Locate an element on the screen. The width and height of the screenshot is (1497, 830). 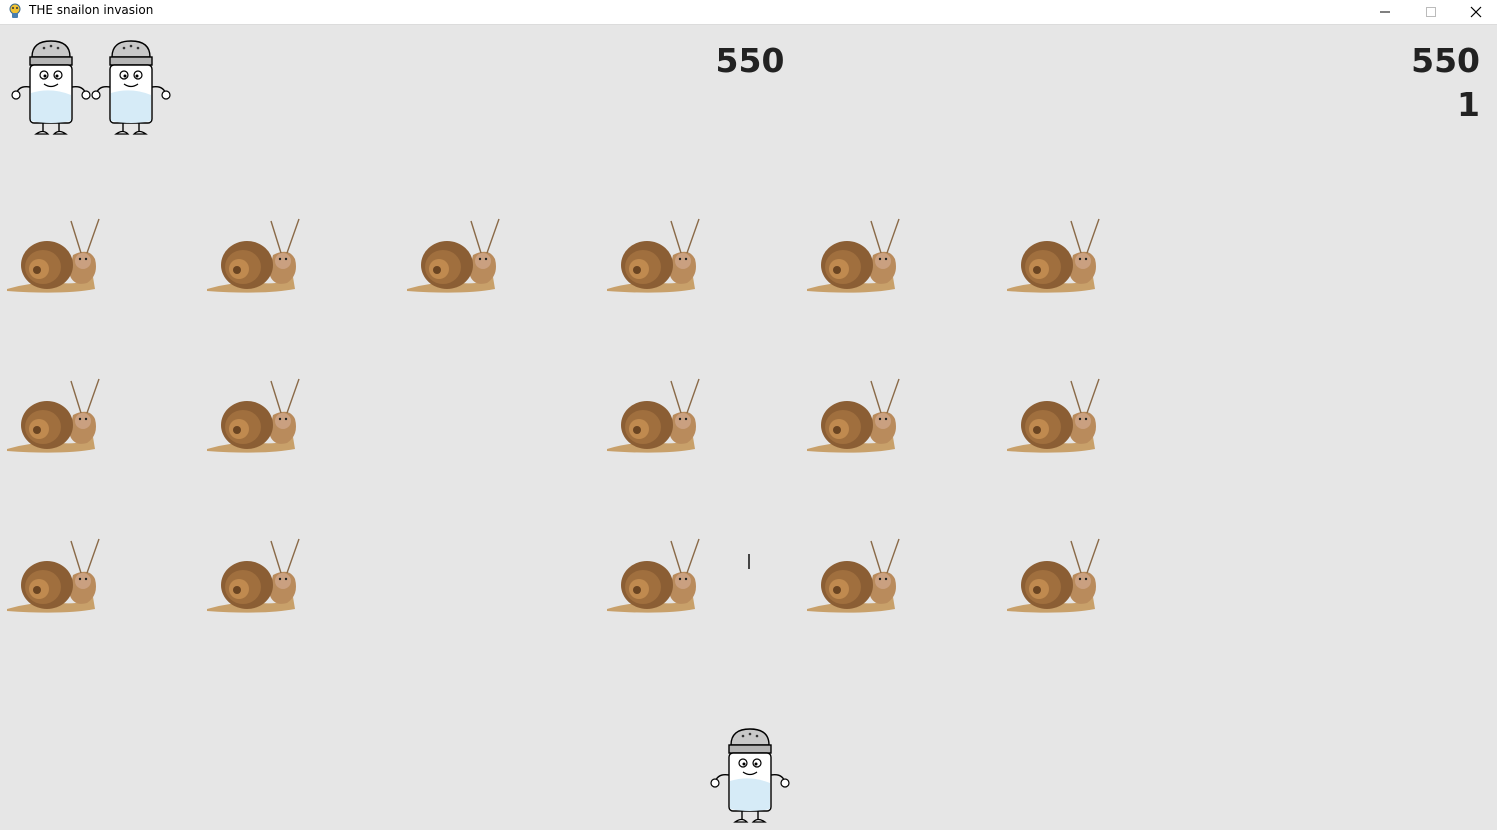
level-display: 1 is located at coordinates (1468, 104).